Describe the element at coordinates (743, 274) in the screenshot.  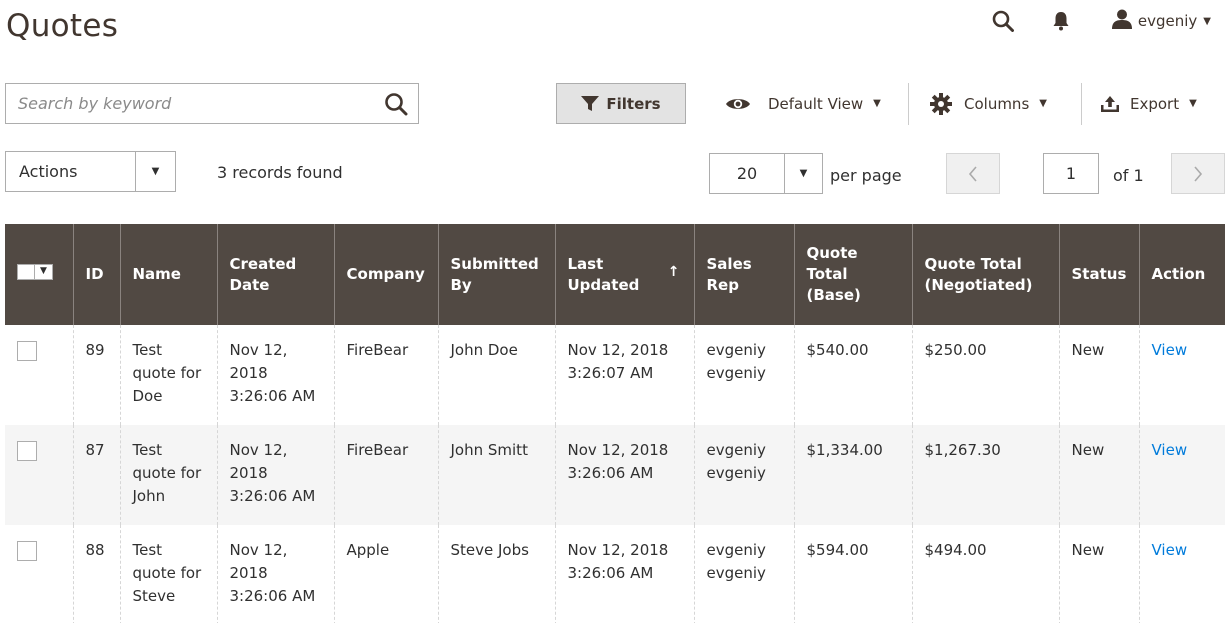
I see `column-header-sales-rep: Sales Rep` at that location.